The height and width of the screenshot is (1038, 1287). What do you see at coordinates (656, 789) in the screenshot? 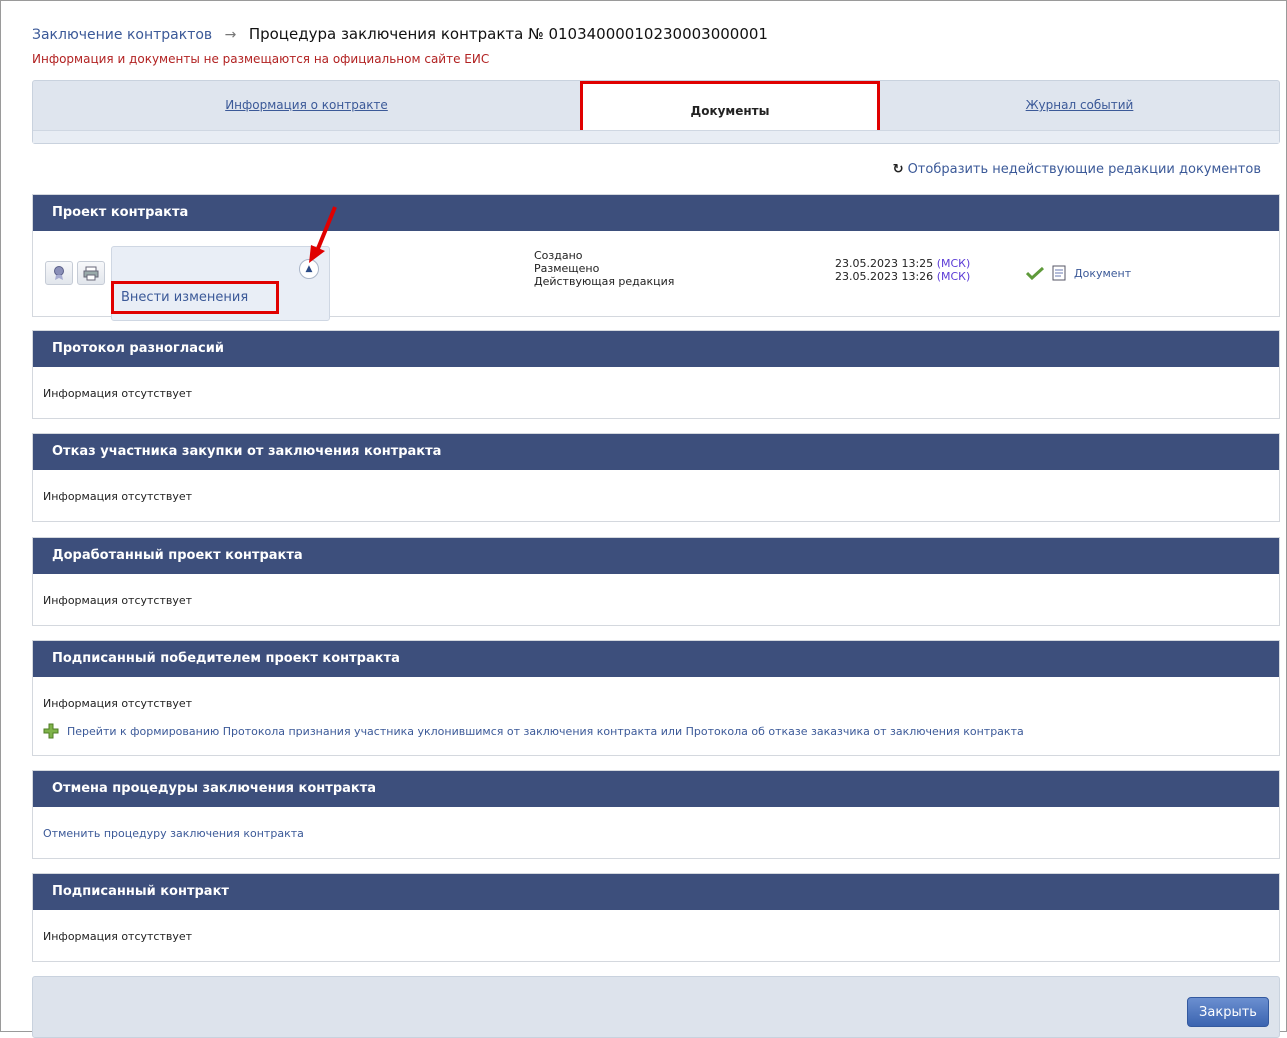
I see `section-title: Отмена процедуры заключения контракта` at bounding box center [656, 789].